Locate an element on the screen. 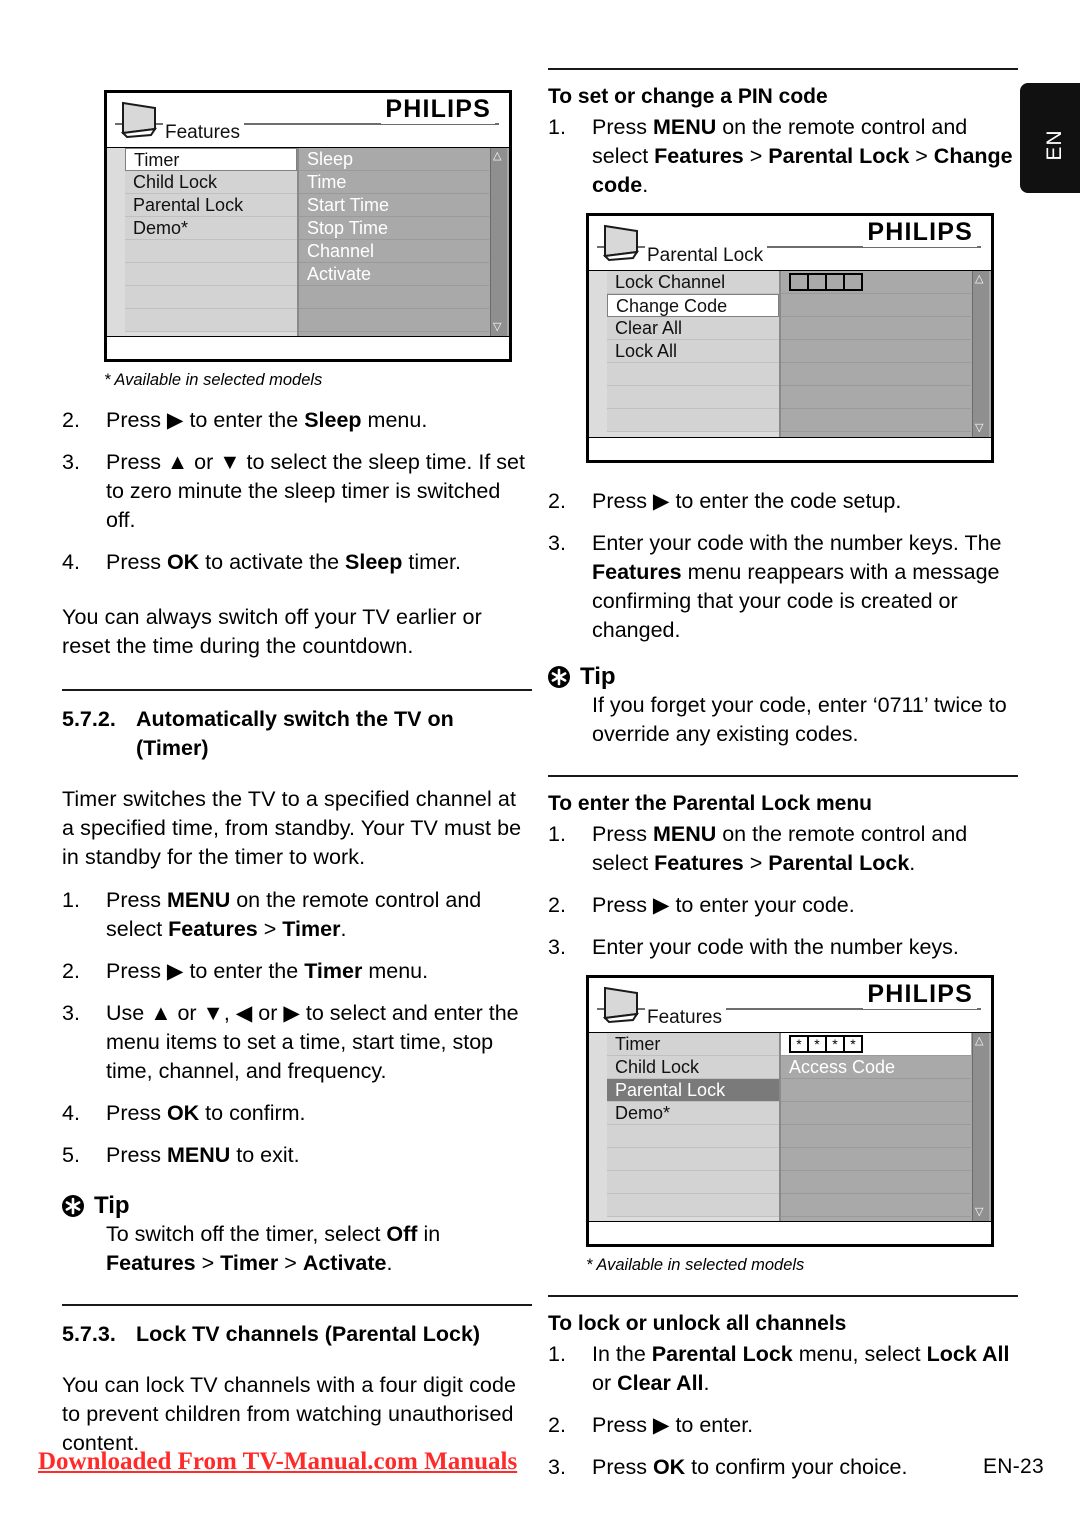  menu-item-change-code: Change Code is located at coordinates (693, 305).